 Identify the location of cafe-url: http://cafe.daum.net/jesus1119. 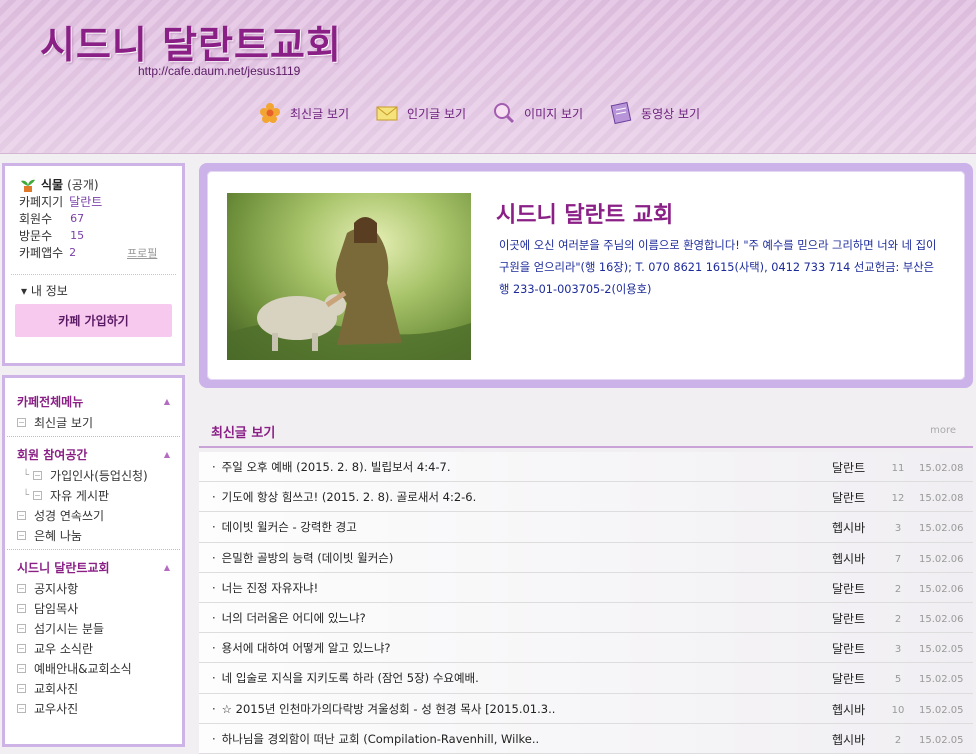
(219, 71).